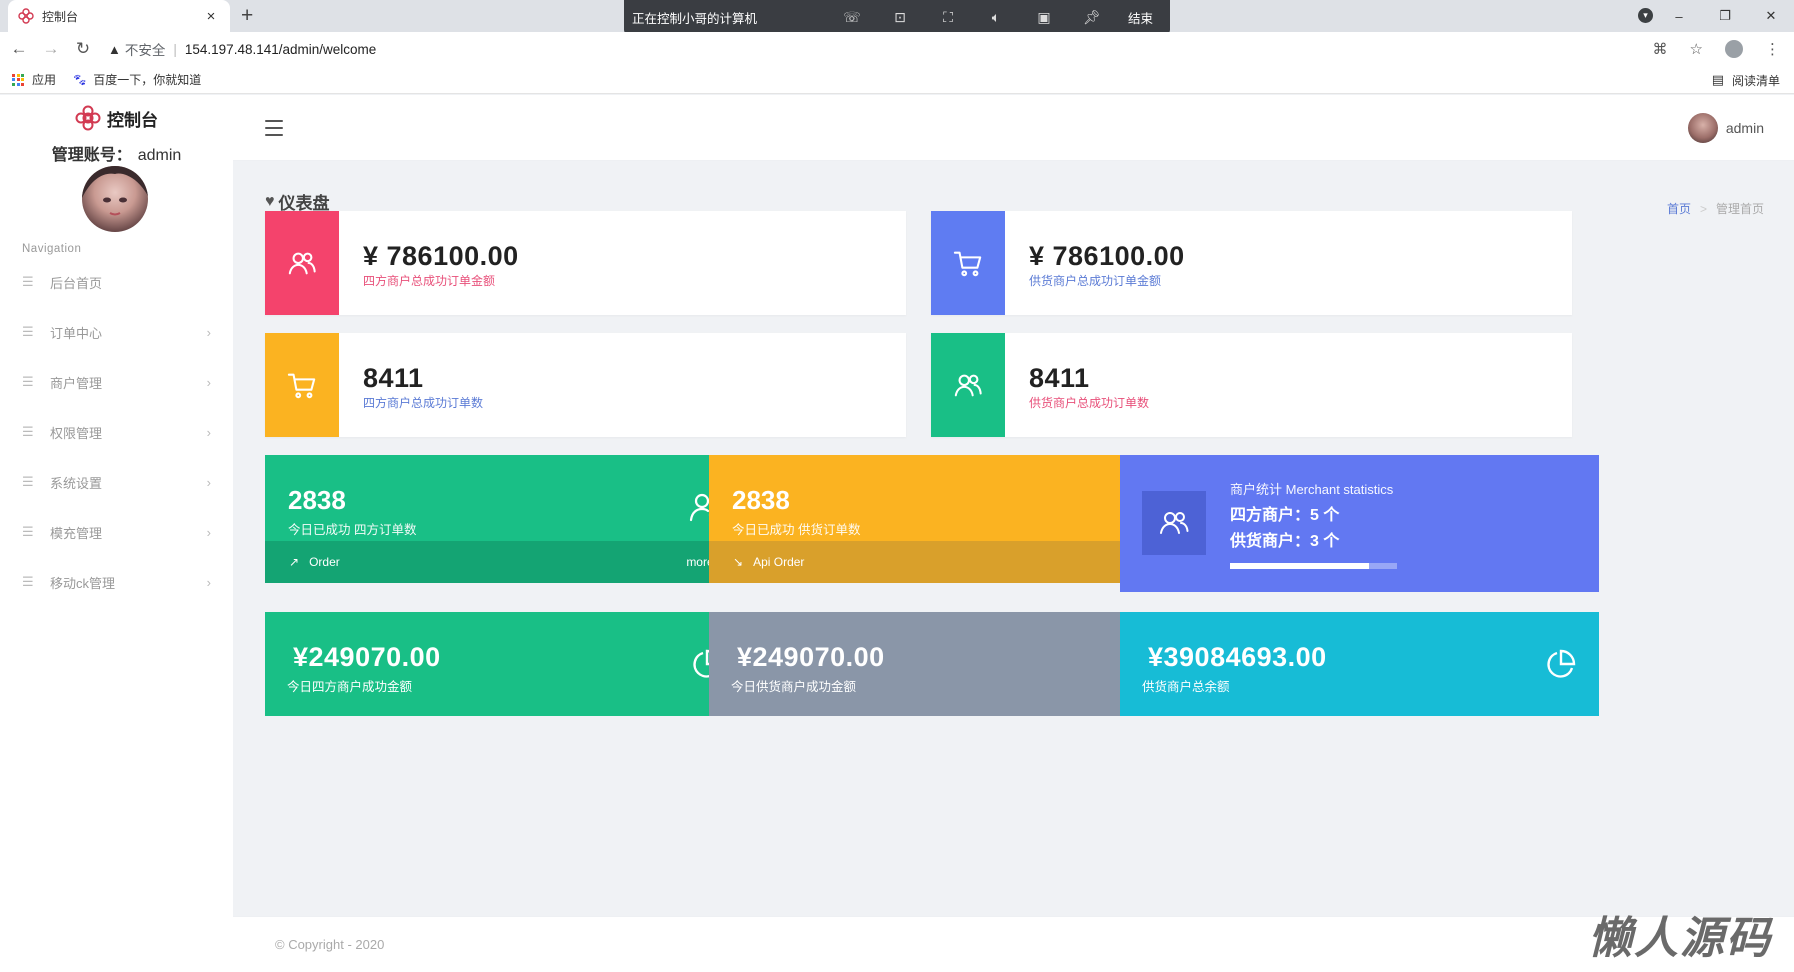 The width and height of the screenshot is (1794, 972). Describe the element at coordinates (211, 16) in the screenshot. I see `tab-close-icon: ×` at that location.